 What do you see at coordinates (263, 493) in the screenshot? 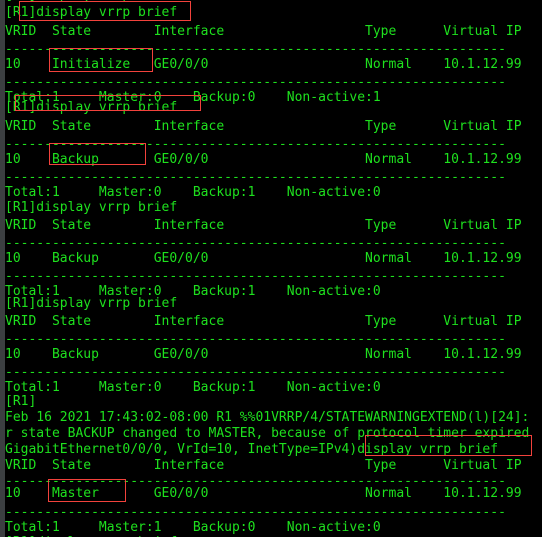
I see `terminal-line: 10 Master GE0/0/0 Normal 10.1.12.99` at bounding box center [263, 493].